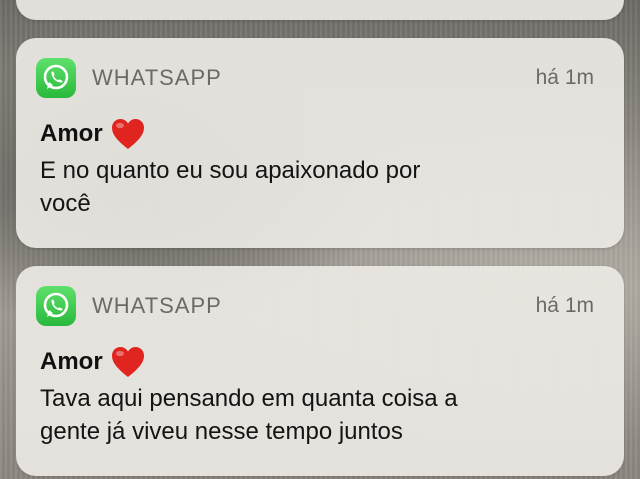  I want to click on message-line: você, so click(65, 203).